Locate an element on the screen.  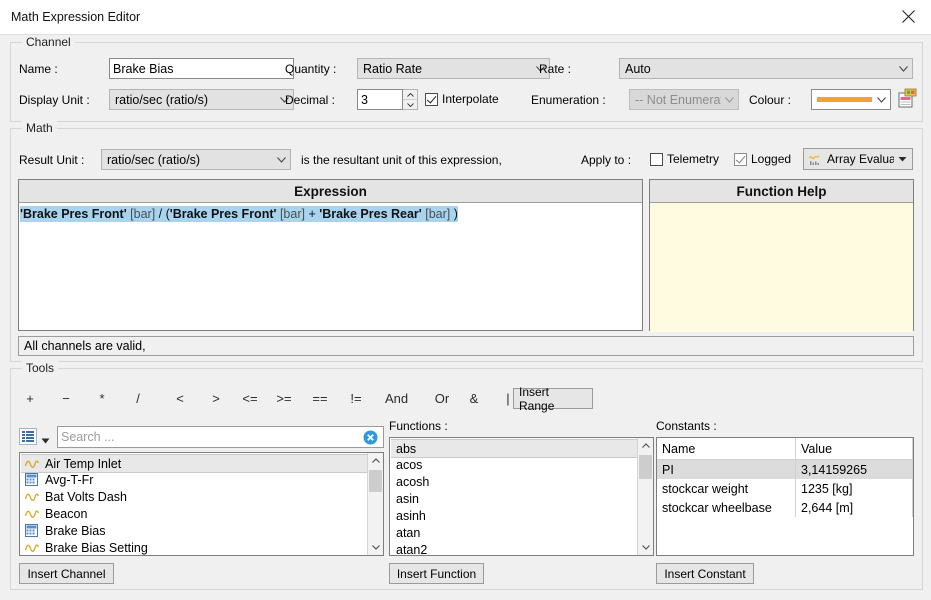
interpolate-checkbox: Interpolate is located at coordinates (462, 99).